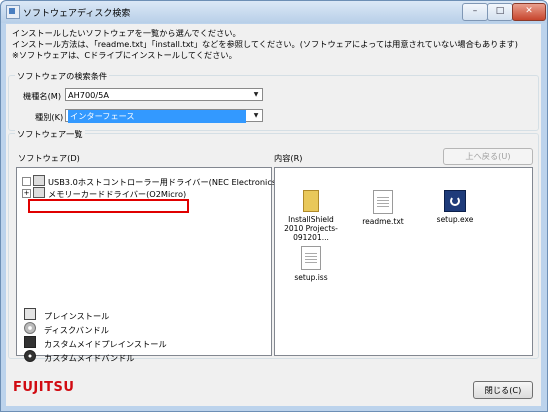  Describe the element at coordinates (455, 201) in the screenshot. I see `setup-icon` at that location.